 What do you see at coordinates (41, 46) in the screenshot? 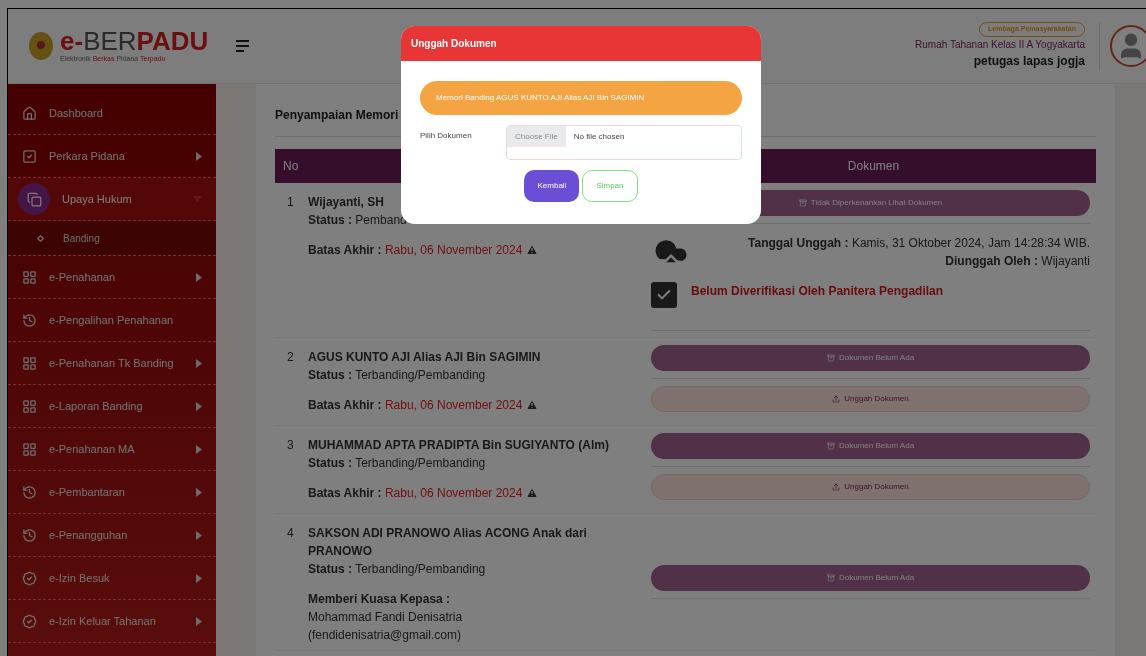
I see `emblem-icon` at bounding box center [41, 46].